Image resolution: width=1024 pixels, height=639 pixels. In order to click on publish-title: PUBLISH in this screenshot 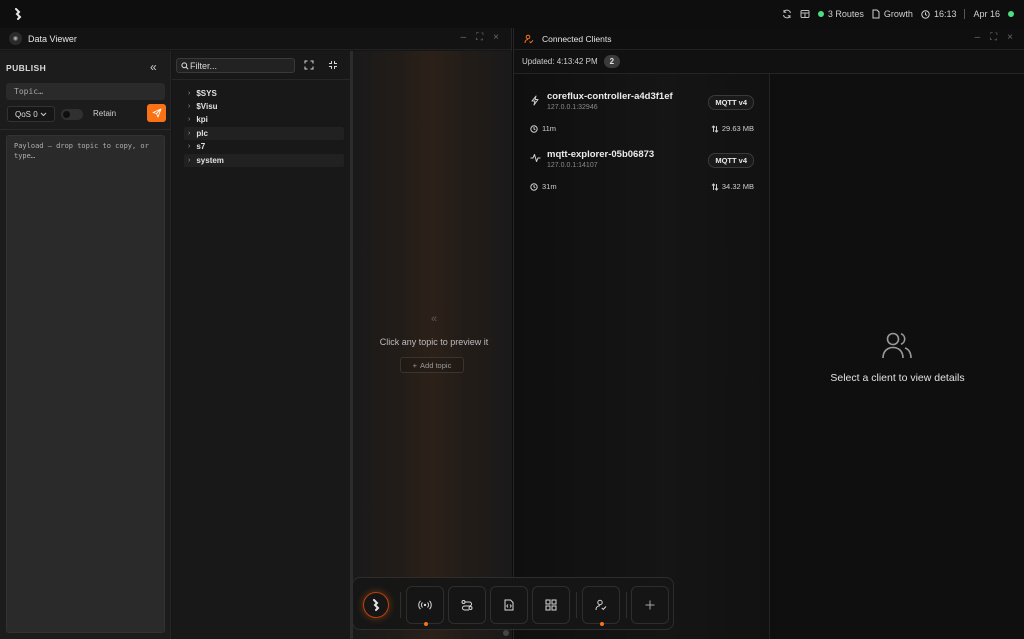, I will do `click(26, 68)`.